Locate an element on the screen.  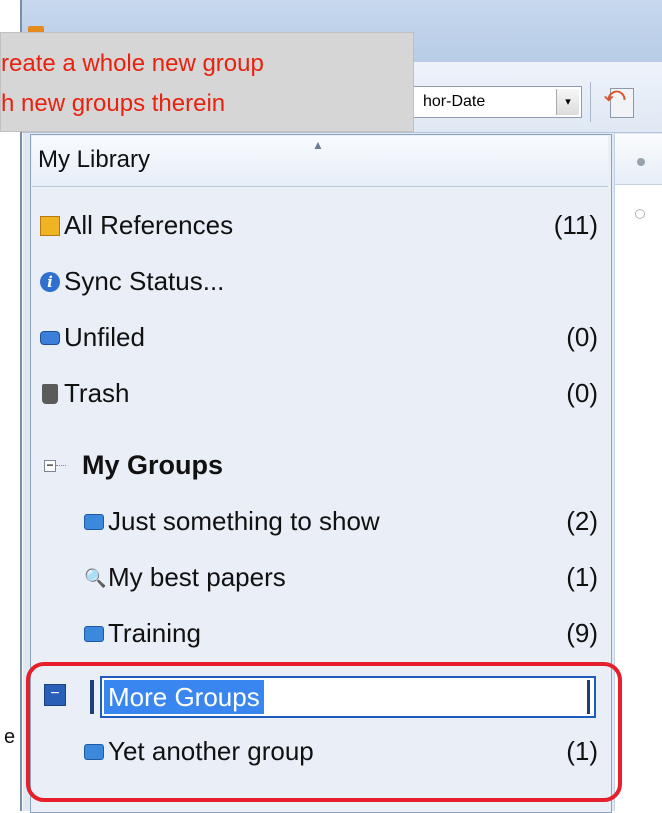
unfiled-icon is located at coordinates (50, 338).